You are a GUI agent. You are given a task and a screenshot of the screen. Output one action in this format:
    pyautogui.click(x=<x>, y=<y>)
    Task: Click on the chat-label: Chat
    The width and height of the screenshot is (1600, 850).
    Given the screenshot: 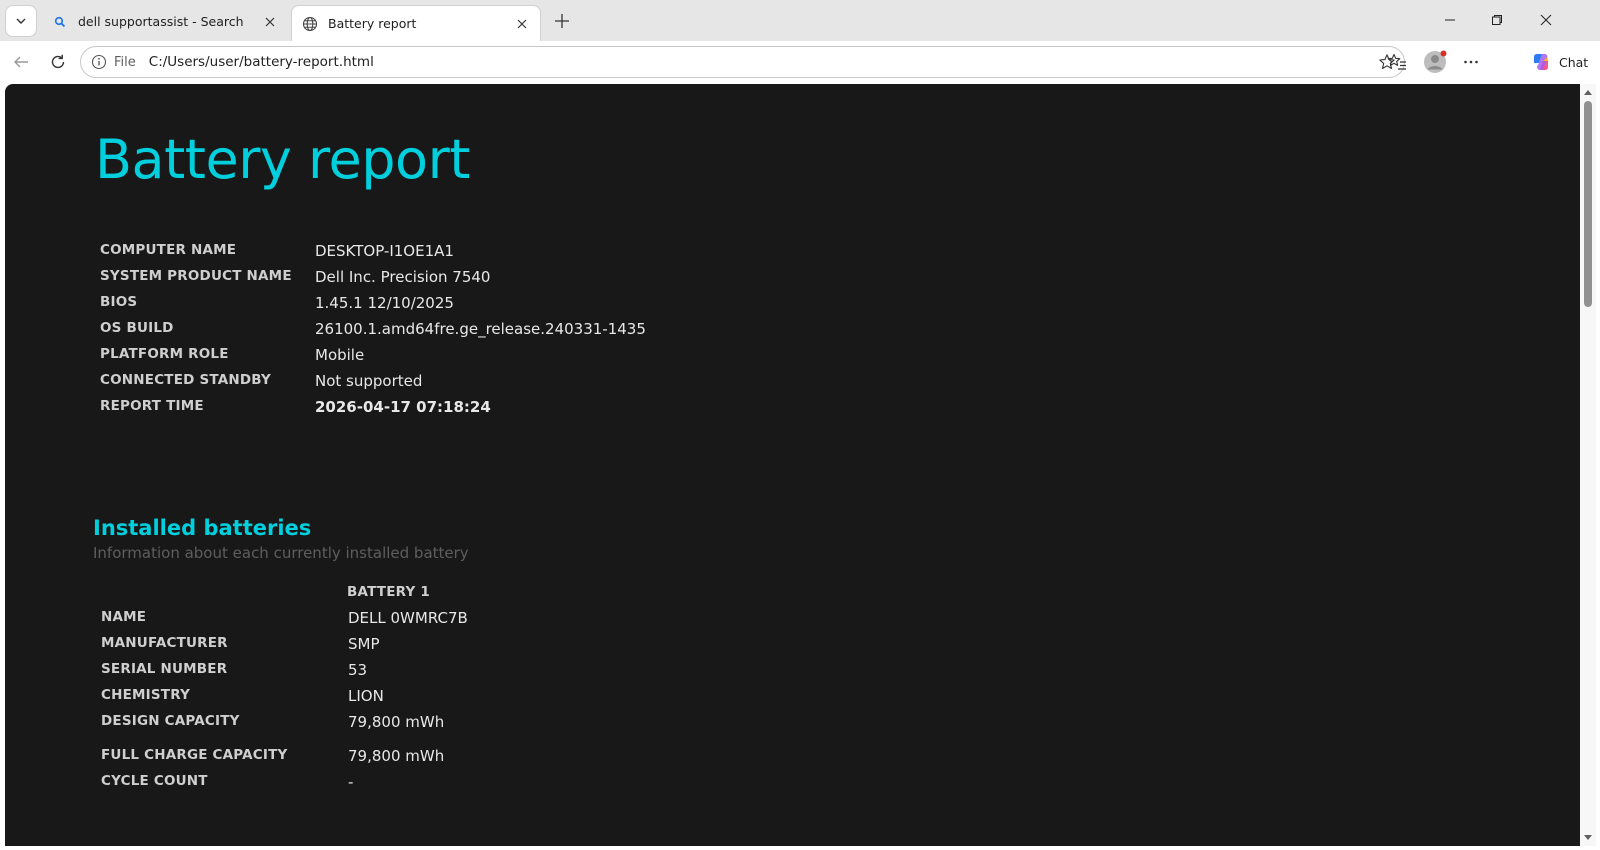 What is the action you would take?
    pyautogui.click(x=1574, y=62)
    